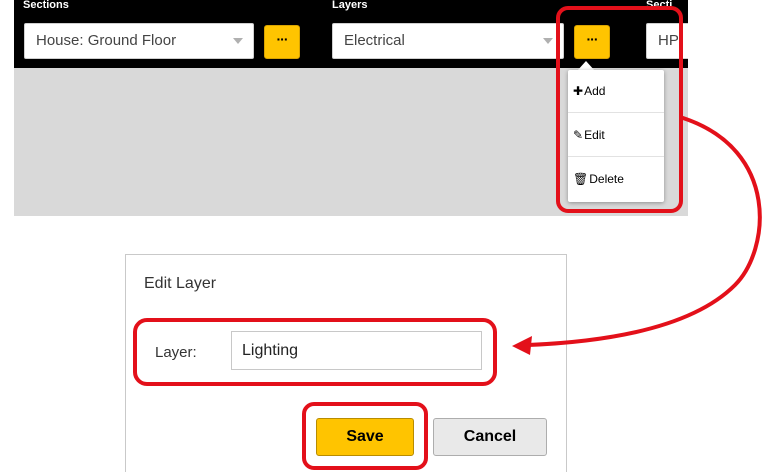 This screenshot has width=766, height=472. I want to click on menu-item-edit: ✎Edit, so click(616, 135).